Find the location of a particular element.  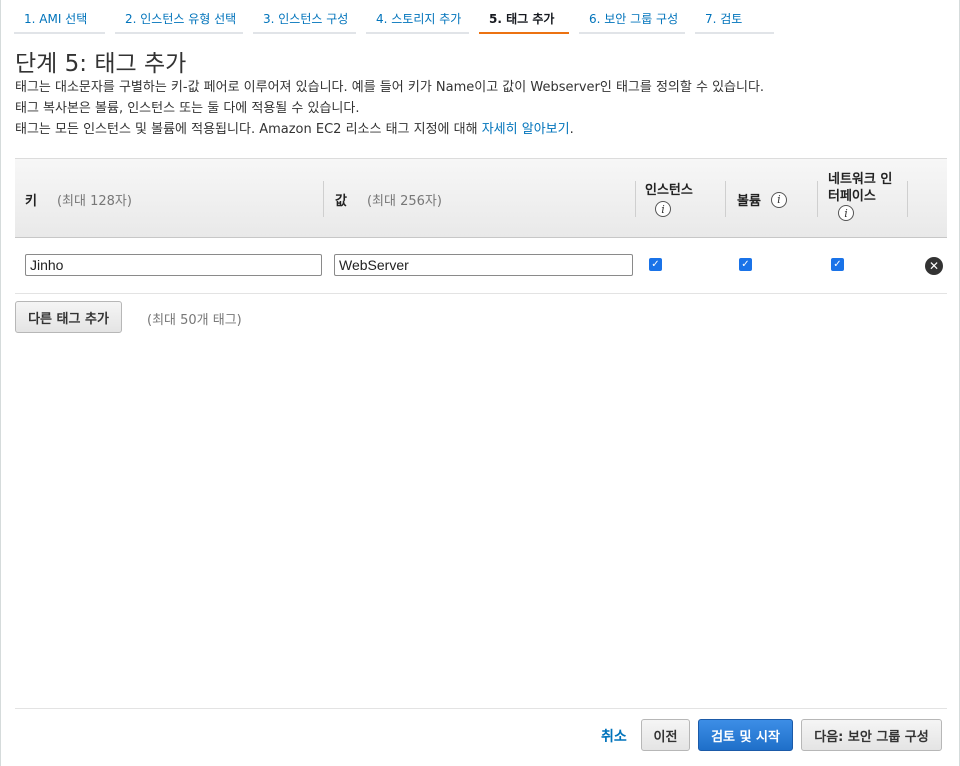

step-choose-instance-type: 2. 인스턴스 유형 선택 is located at coordinates (179, 17).